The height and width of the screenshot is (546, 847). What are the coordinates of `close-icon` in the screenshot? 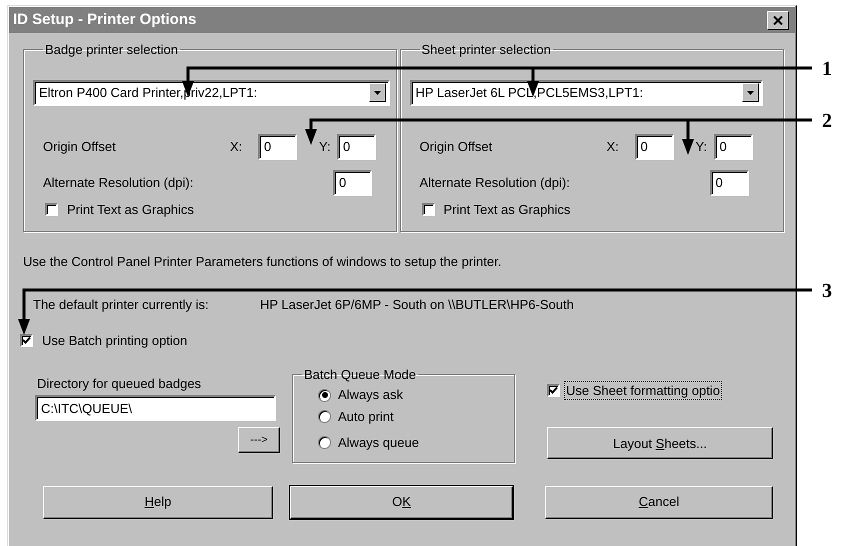 It's located at (778, 20).